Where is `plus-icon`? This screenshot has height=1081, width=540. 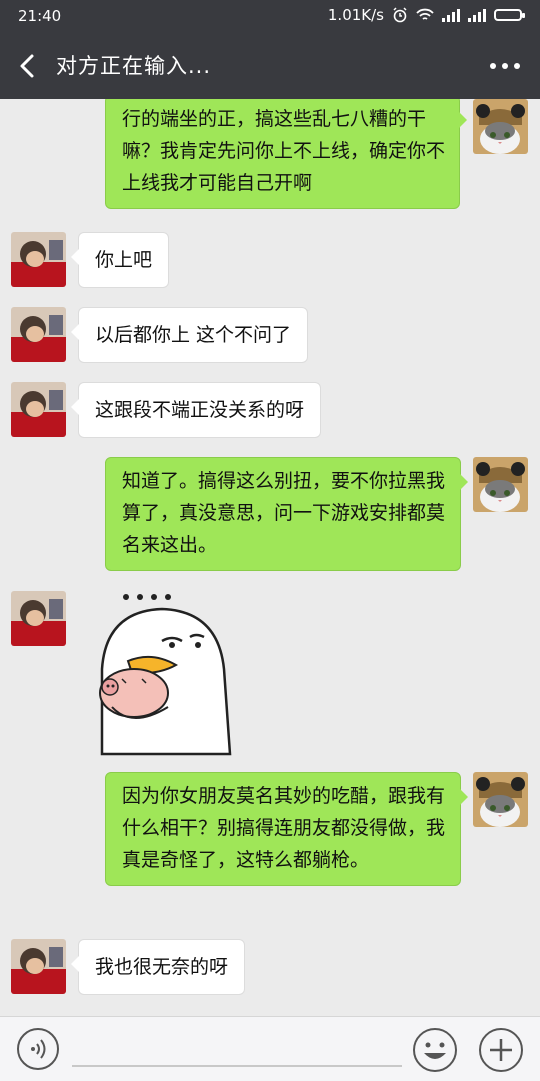 plus-icon is located at coordinates (501, 1050).